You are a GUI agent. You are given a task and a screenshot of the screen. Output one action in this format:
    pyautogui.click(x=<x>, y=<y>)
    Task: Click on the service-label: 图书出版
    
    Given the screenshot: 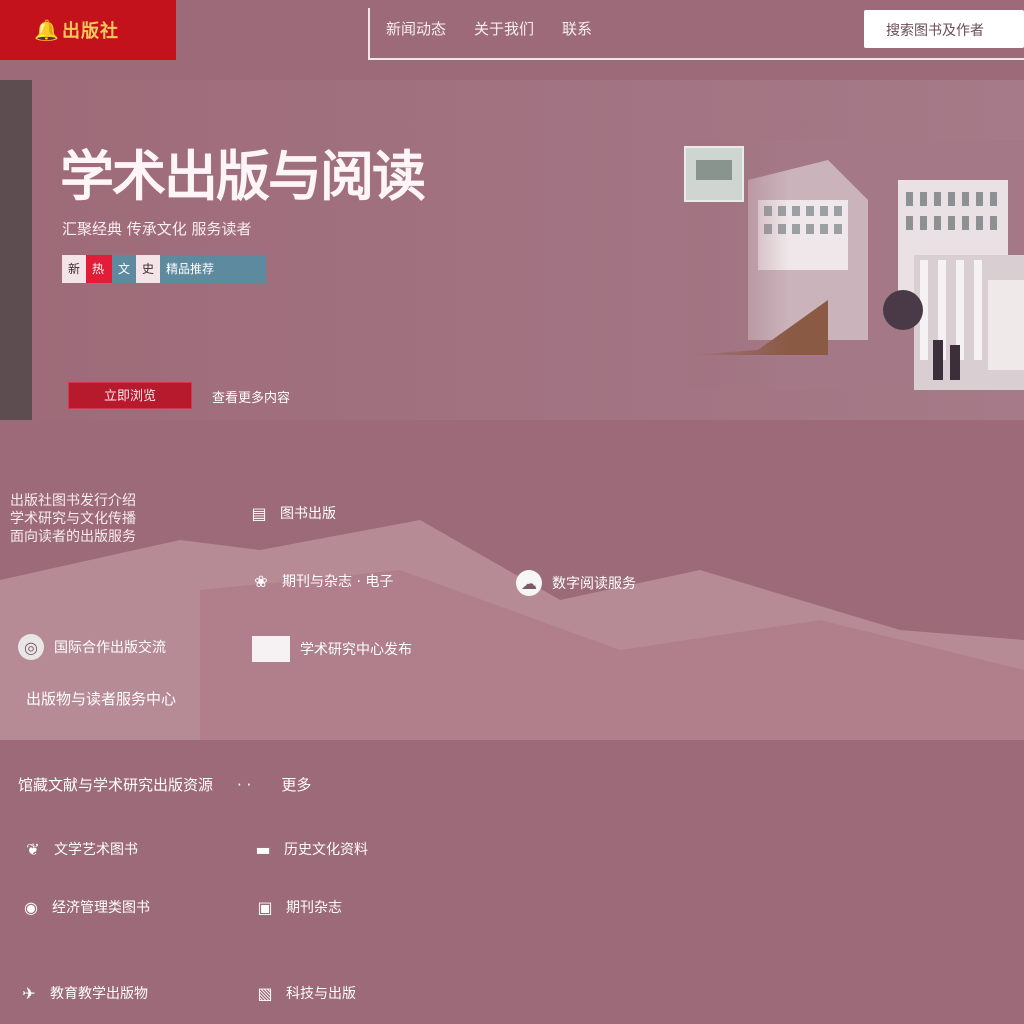 What is the action you would take?
    pyautogui.click(x=308, y=514)
    